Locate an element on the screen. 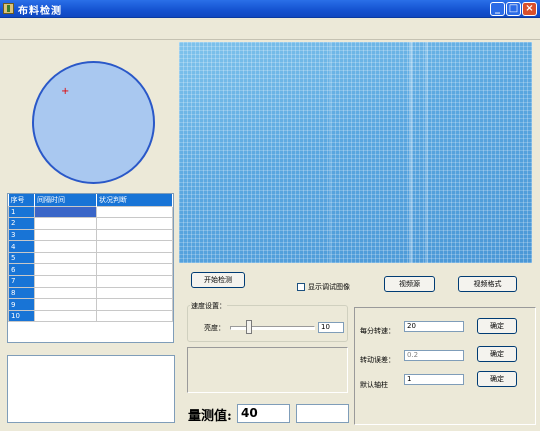  measurement-value: 40 is located at coordinates (263, 413).